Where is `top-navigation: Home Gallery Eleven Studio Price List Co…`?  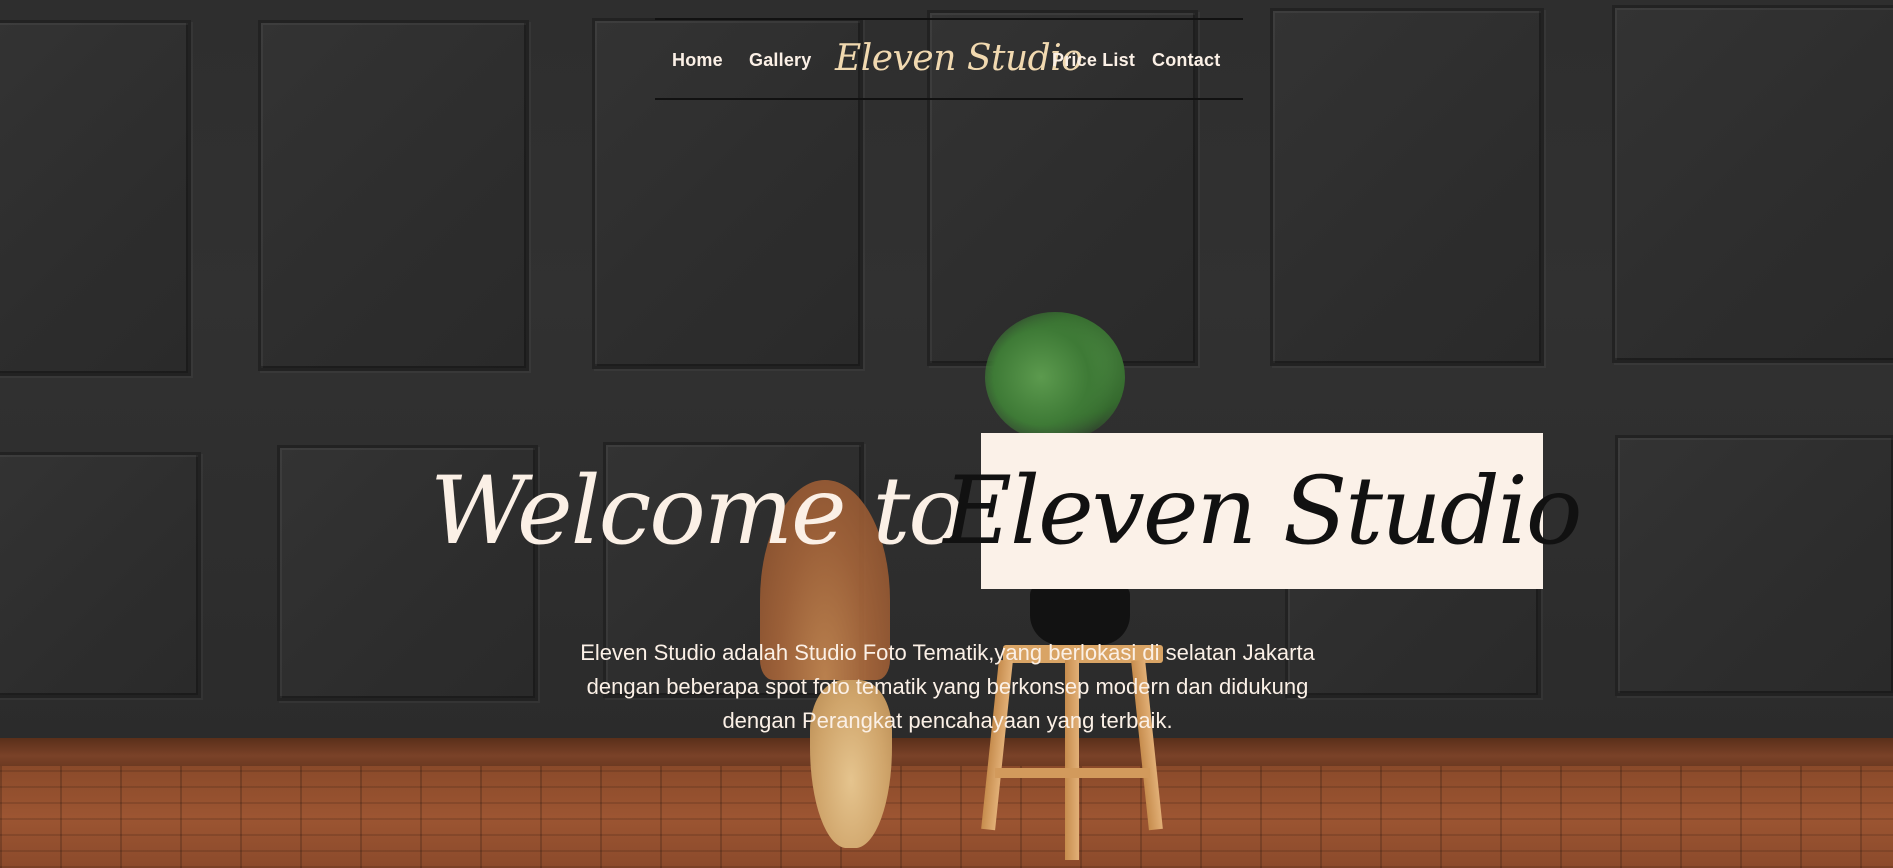 top-navigation: Home Gallery Eleven Studio Price List Co… is located at coordinates (949, 59).